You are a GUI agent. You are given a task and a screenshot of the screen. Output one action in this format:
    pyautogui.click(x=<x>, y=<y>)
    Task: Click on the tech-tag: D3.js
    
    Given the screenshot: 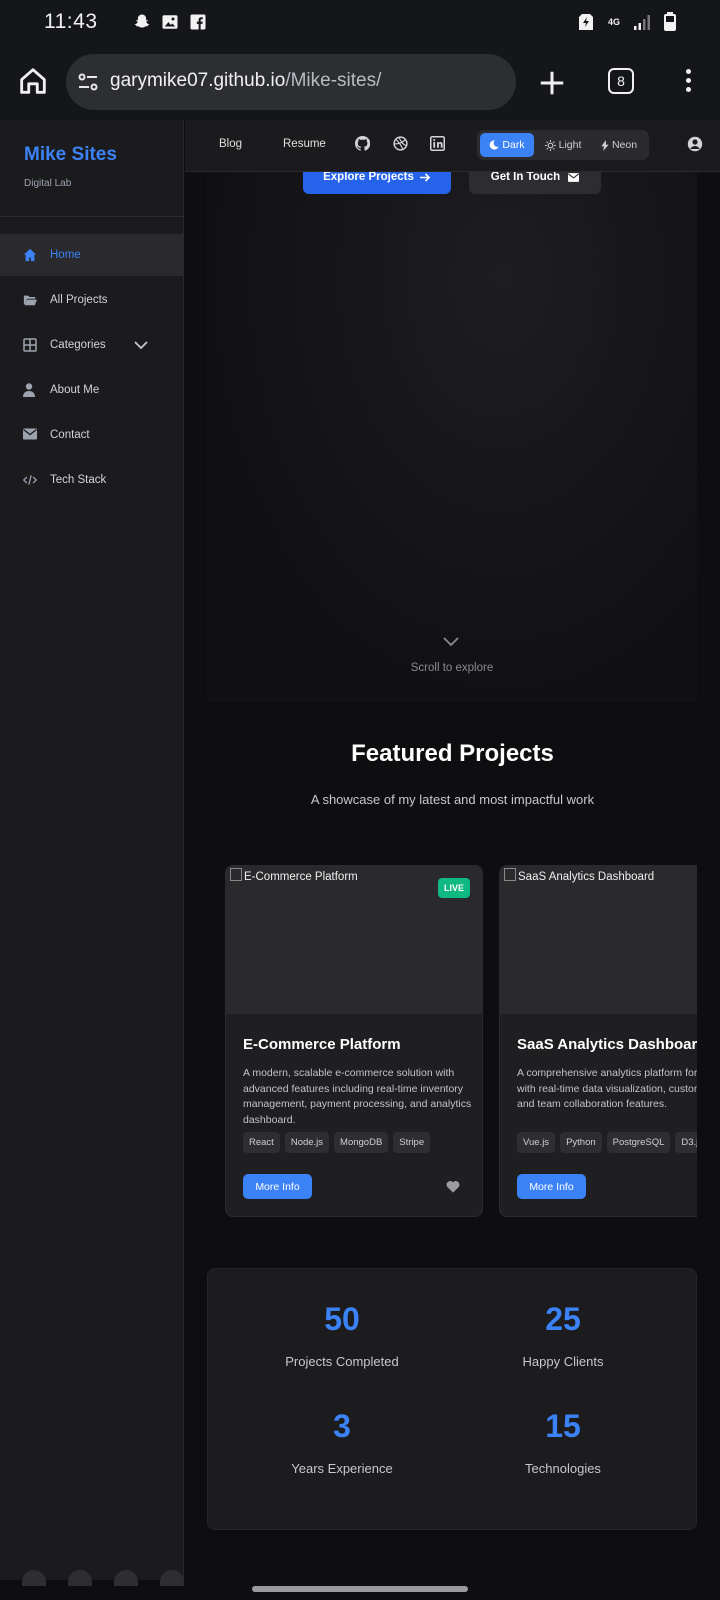 What is the action you would take?
    pyautogui.click(x=686, y=1142)
    